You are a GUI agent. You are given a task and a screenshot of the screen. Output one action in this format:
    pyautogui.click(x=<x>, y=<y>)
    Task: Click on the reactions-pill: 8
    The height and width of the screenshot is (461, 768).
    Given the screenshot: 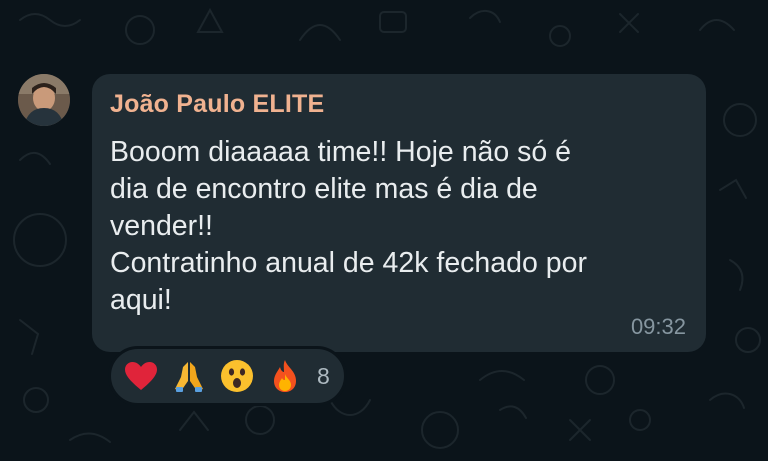 What is the action you would take?
    pyautogui.click(x=227, y=376)
    